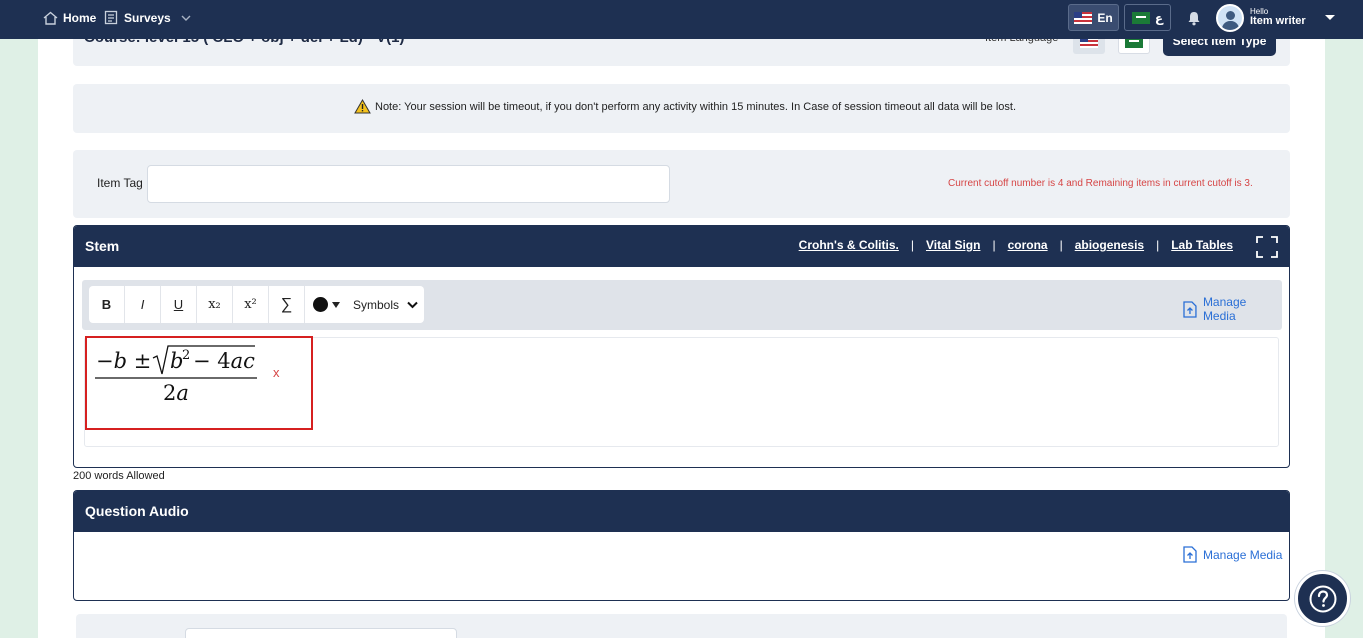 The image size is (1363, 638). What do you see at coordinates (953, 245) in the screenshot?
I see `link-vital-sign: Vital Sign` at bounding box center [953, 245].